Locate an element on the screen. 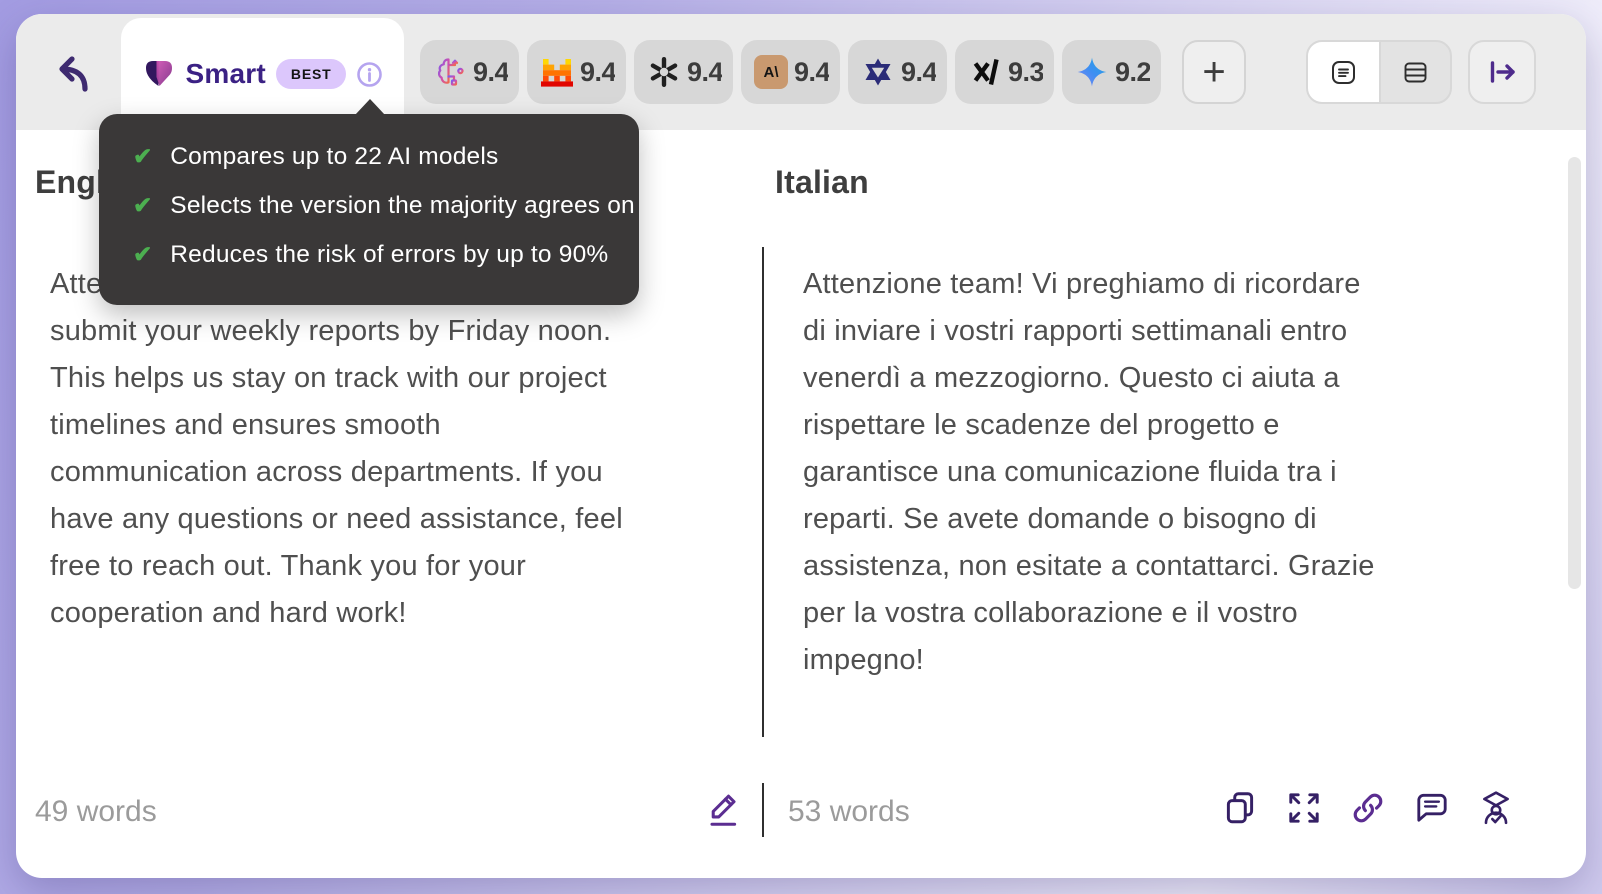 This screenshot has width=1602, height=894. footer-divider is located at coordinates (763, 810).